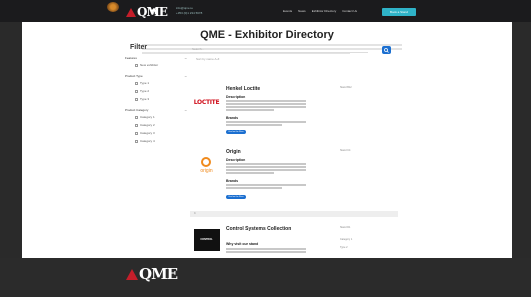 Image resolution: width=531 pixels, height=297 pixels. I want to click on filter-option: New exhibitor, so click(151, 65).